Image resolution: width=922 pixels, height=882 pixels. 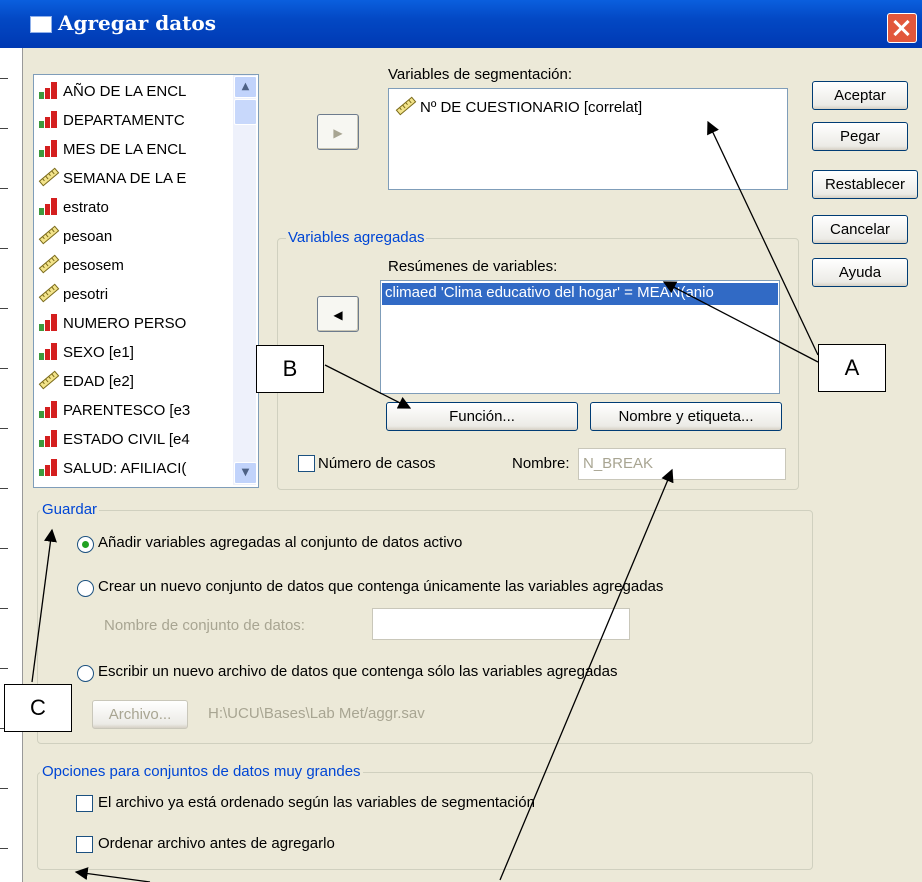 What do you see at coordinates (38, 708) in the screenshot?
I see `callout-c: C` at bounding box center [38, 708].